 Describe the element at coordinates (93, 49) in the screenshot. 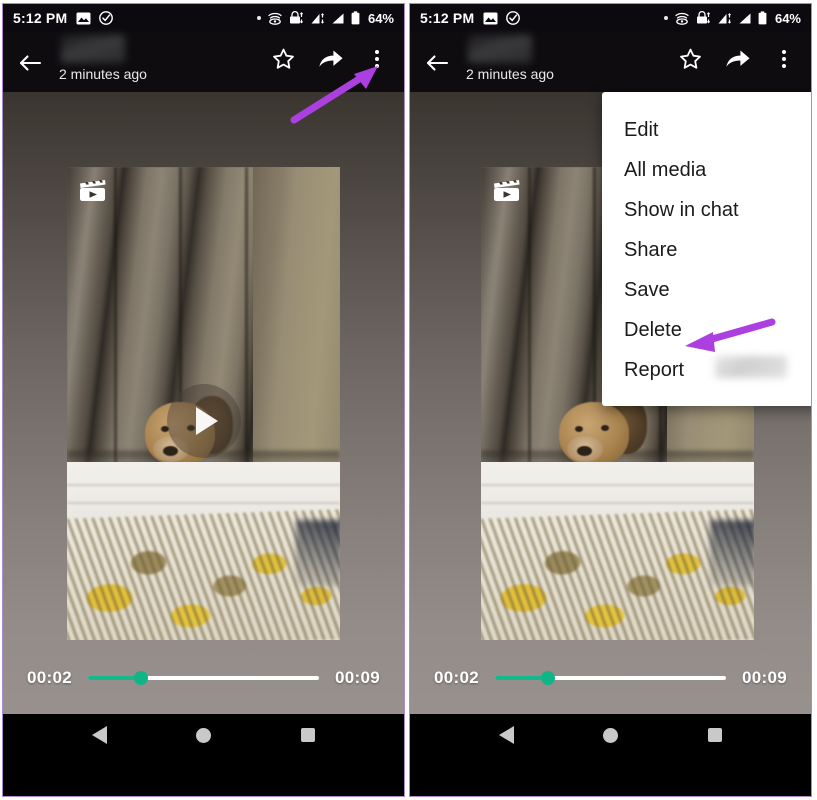

I see `contact-name-blurred` at that location.